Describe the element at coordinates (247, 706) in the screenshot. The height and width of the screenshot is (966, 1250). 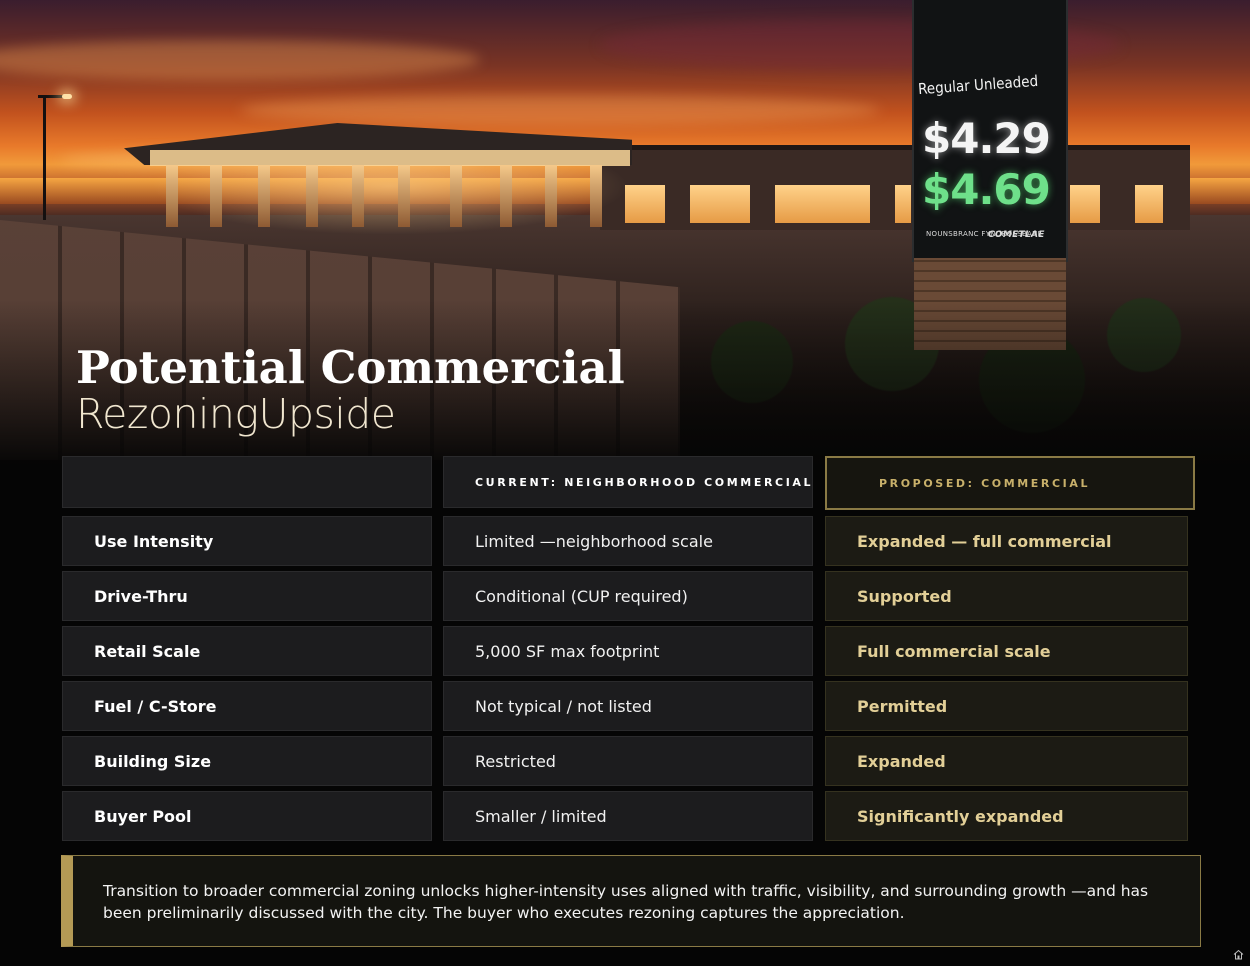
I see `table-row-label-cell: Fuel / C-Store` at that location.